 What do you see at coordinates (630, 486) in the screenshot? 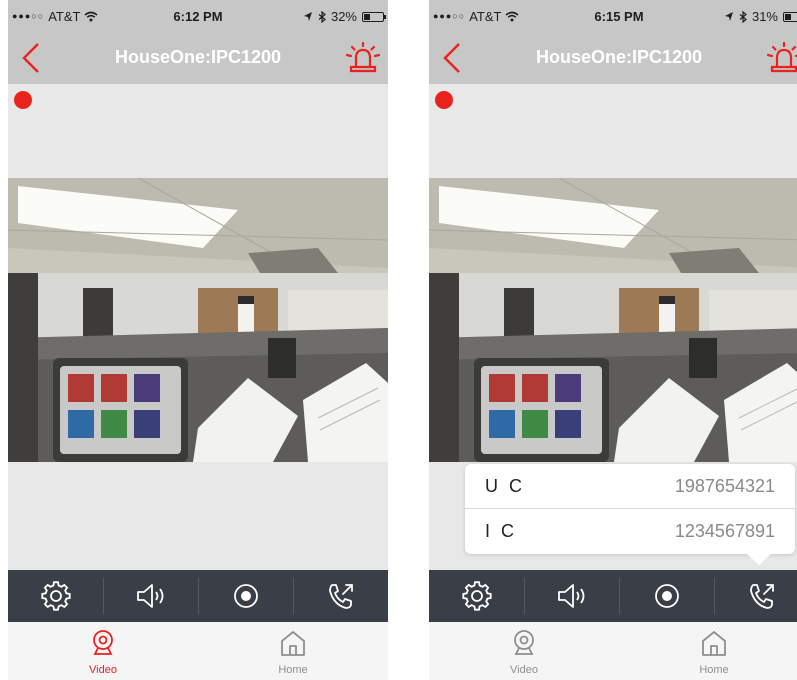
I see `contact-option: U C 1987654321` at bounding box center [630, 486].